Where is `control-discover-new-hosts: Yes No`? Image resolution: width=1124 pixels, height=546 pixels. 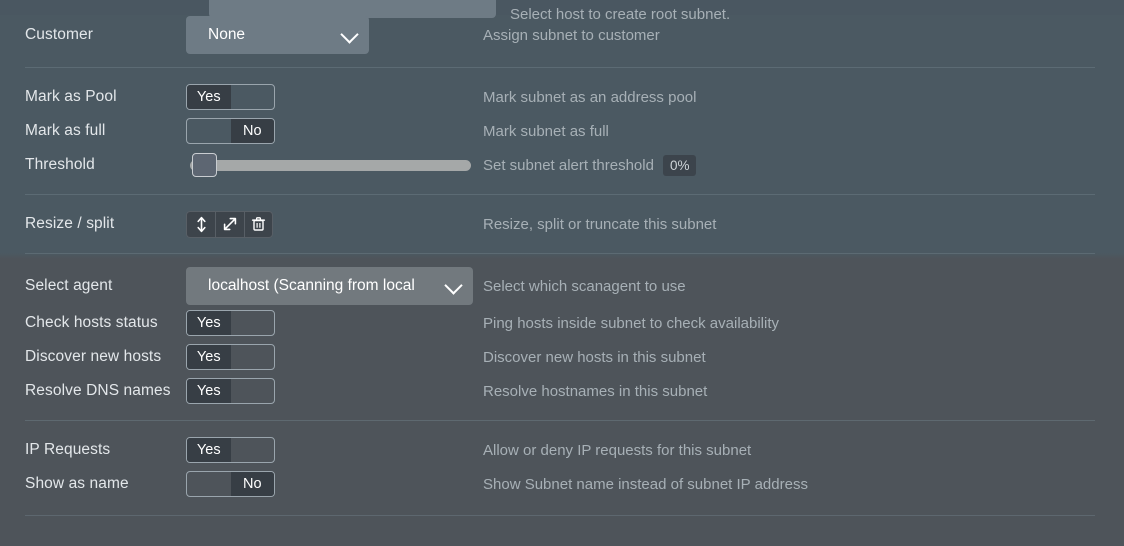
control-discover-new-hosts: Yes No is located at coordinates (334, 357).